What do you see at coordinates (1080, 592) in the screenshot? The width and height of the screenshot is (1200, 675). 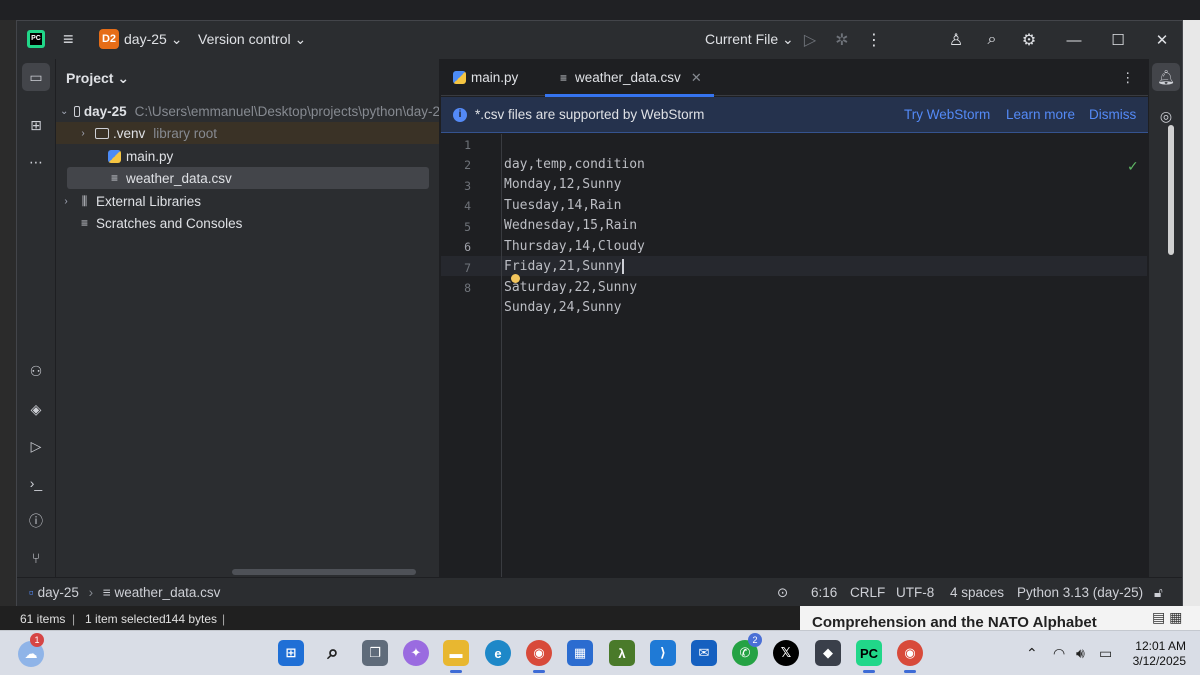 I see `python-interpreter: Python 3.13 (day-25)` at bounding box center [1080, 592].